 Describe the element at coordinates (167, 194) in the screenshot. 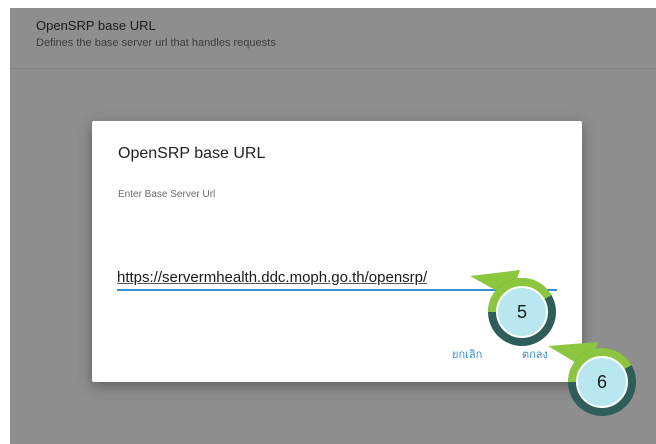

I see `dialog-message: Enter Base Server Url` at that location.